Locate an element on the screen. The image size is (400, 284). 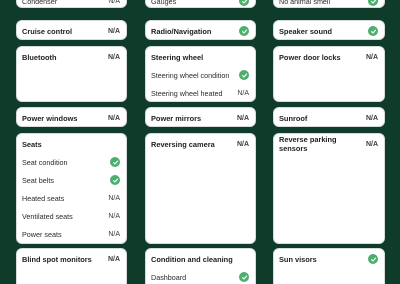
item-ventilated-seats: Ventilated seats N/A is located at coordinates (71, 216).